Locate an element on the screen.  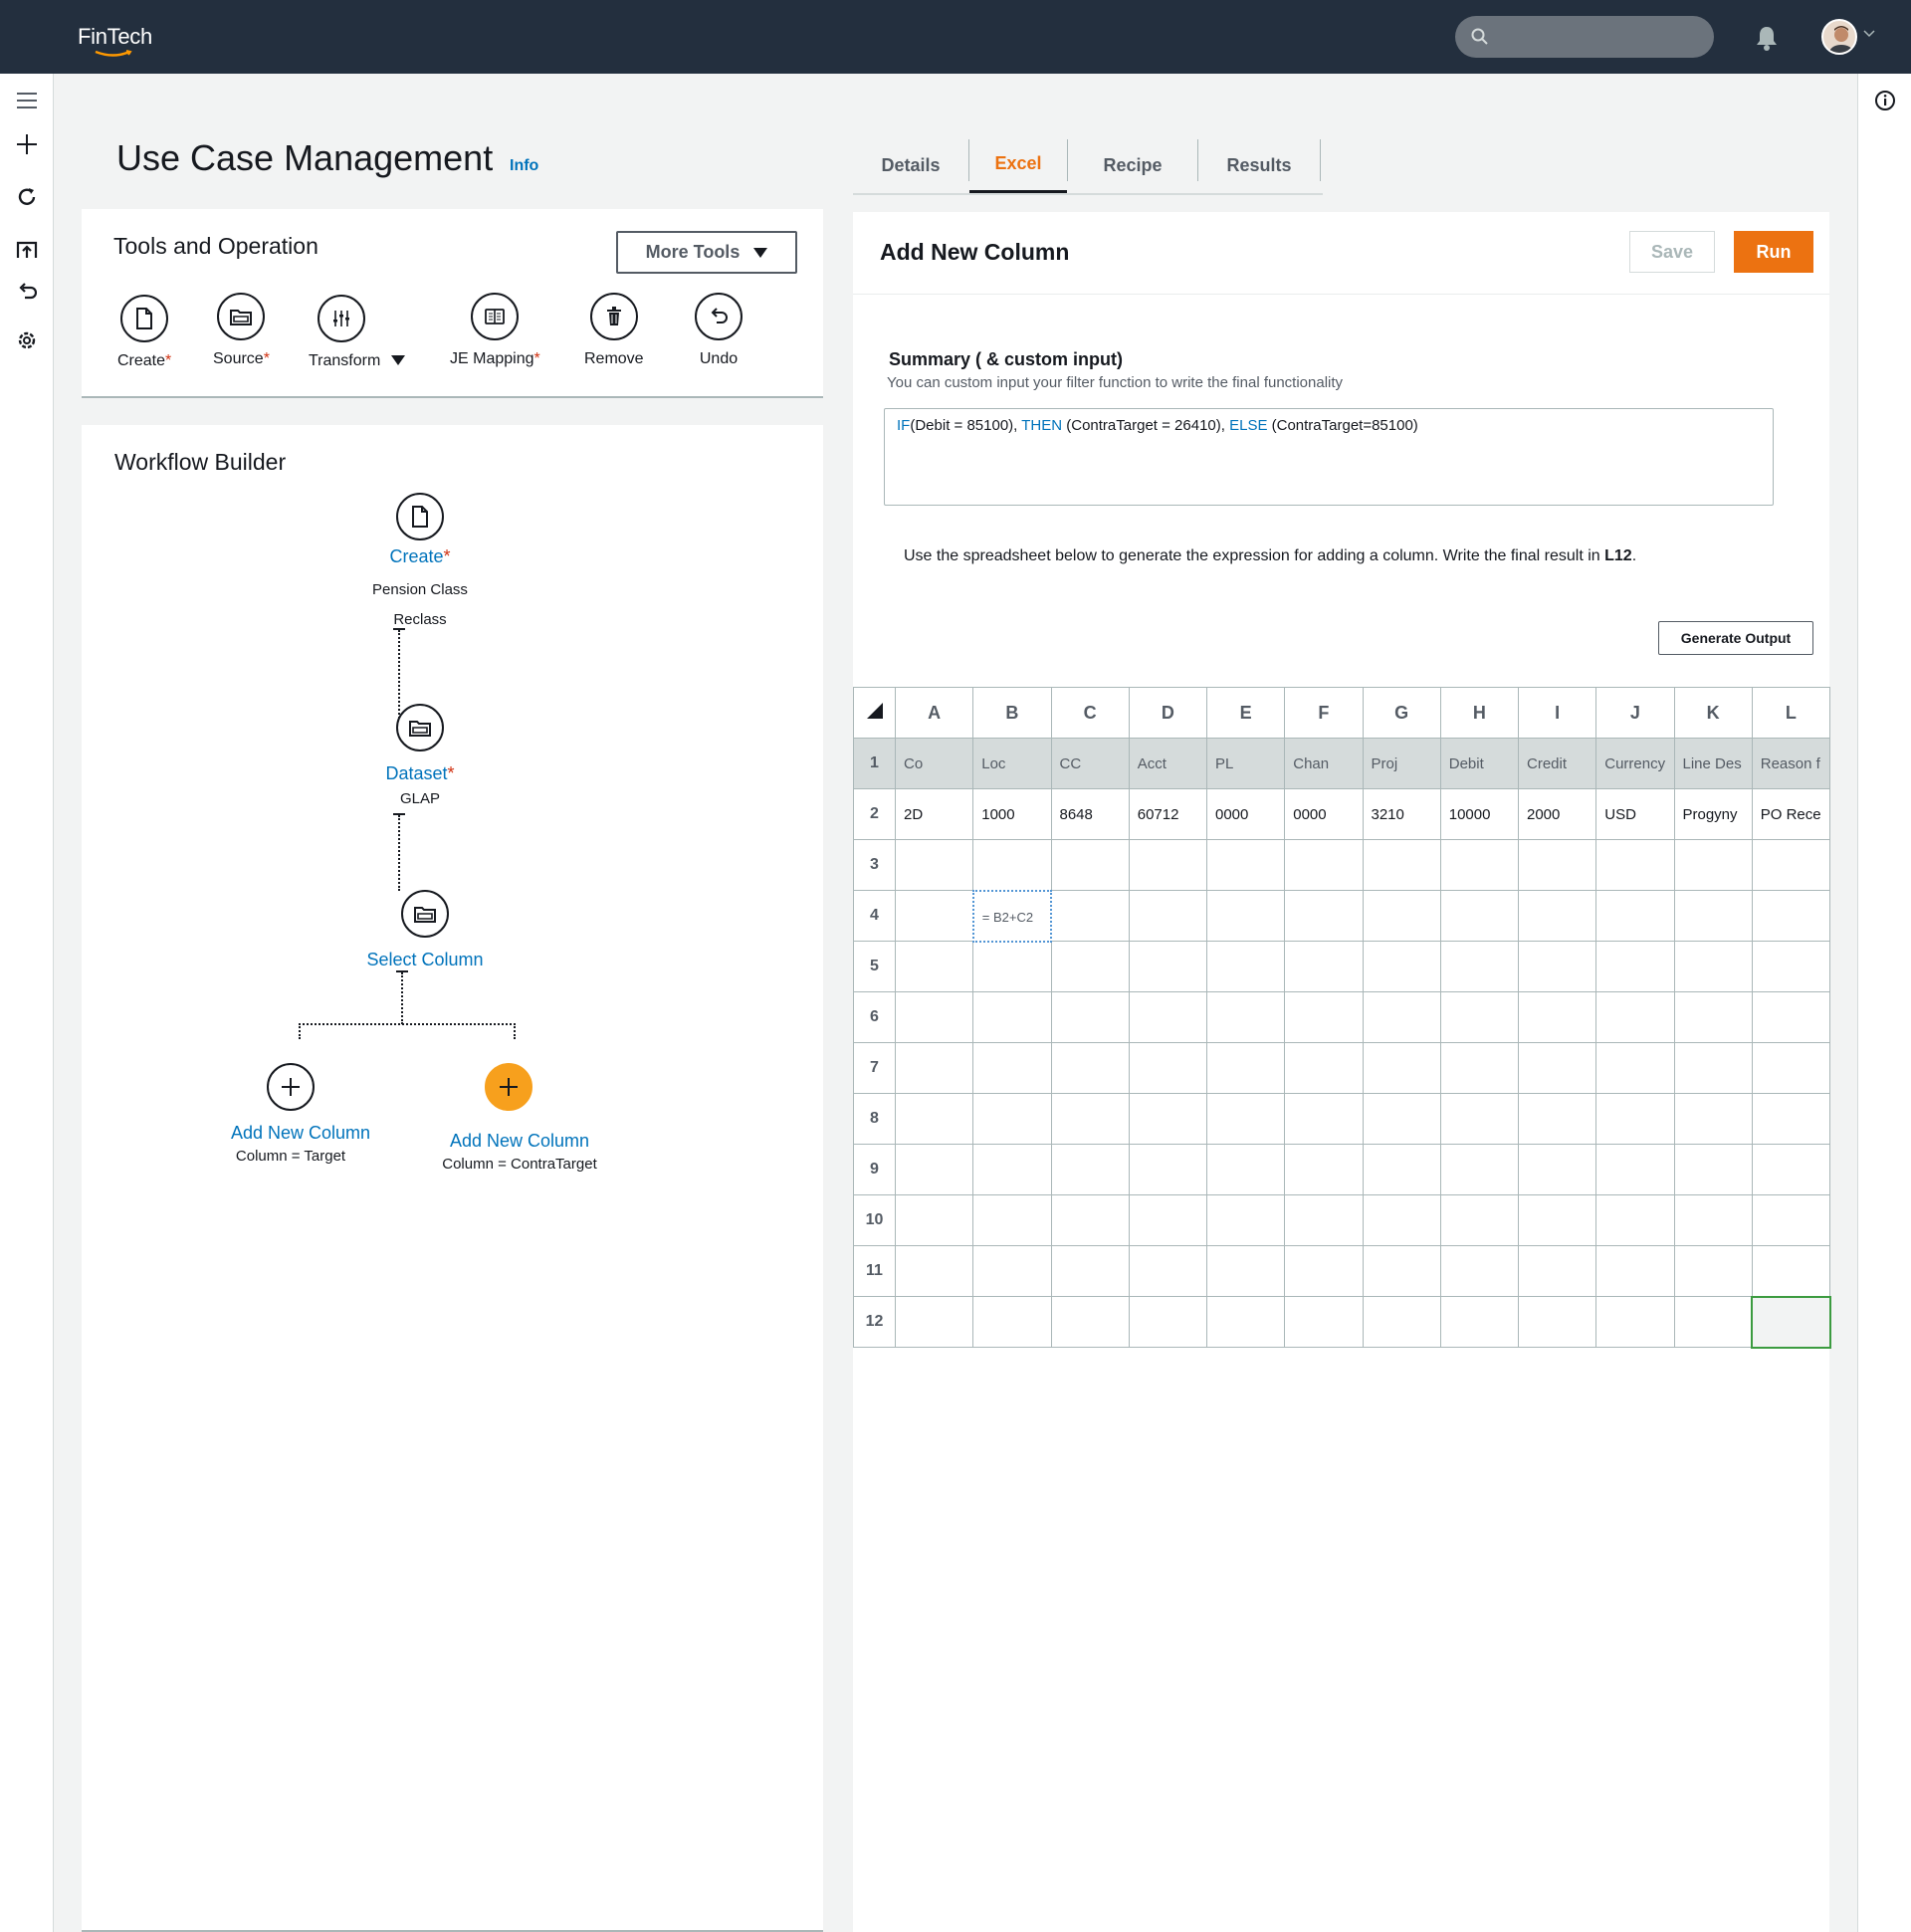
cell-h5 is located at coordinates (1479, 966).